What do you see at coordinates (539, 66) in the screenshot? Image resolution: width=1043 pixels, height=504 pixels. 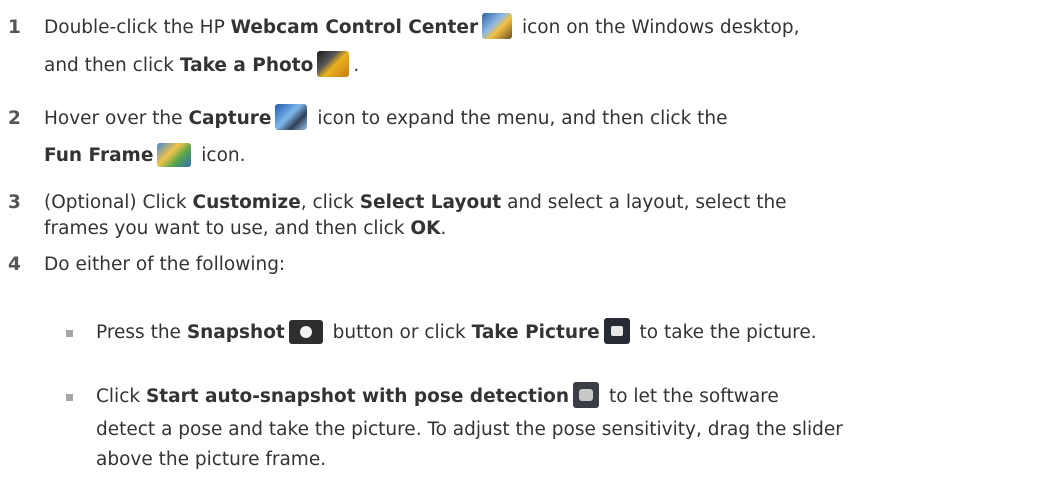 I see `step-text-line-2: and then click Take a Photo.` at bounding box center [539, 66].